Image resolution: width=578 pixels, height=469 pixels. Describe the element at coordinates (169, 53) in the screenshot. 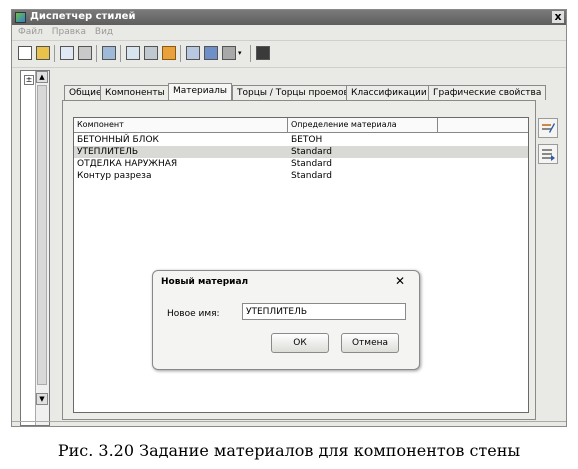

I see `warning-icon` at that location.